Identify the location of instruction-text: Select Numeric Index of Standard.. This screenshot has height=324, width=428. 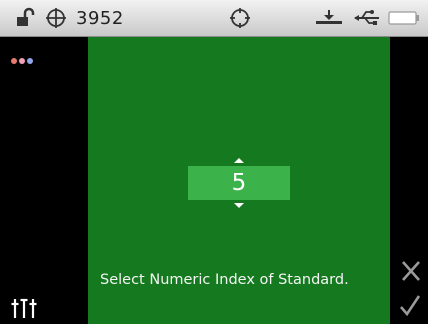
(224, 280).